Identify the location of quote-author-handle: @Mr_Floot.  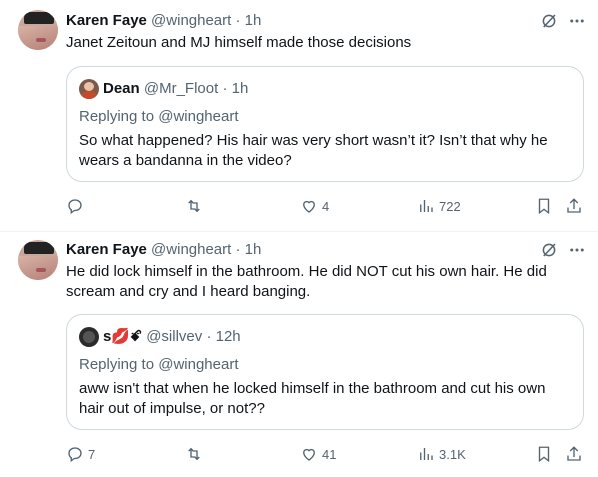
(181, 88).